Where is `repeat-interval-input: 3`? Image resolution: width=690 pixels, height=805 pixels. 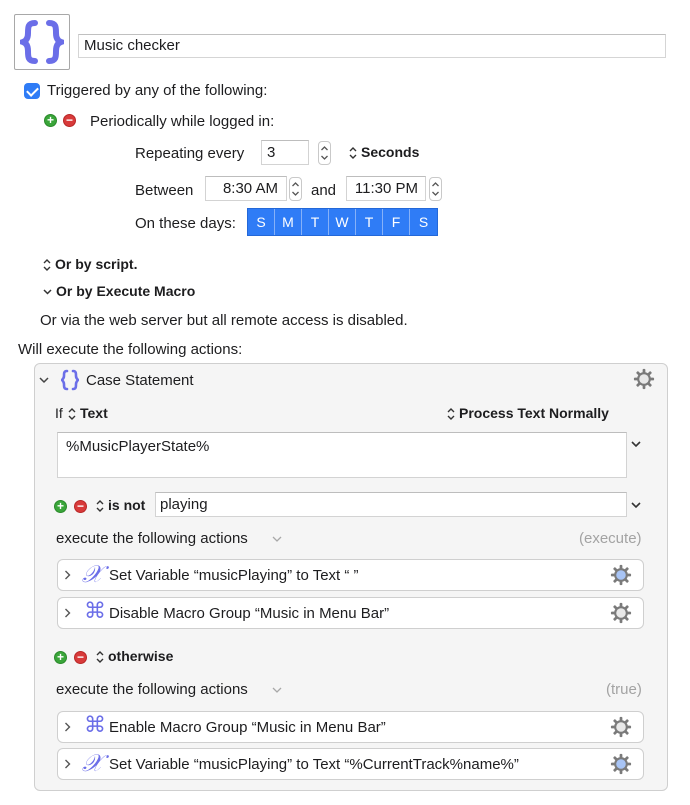 repeat-interval-input: 3 is located at coordinates (285, 152).